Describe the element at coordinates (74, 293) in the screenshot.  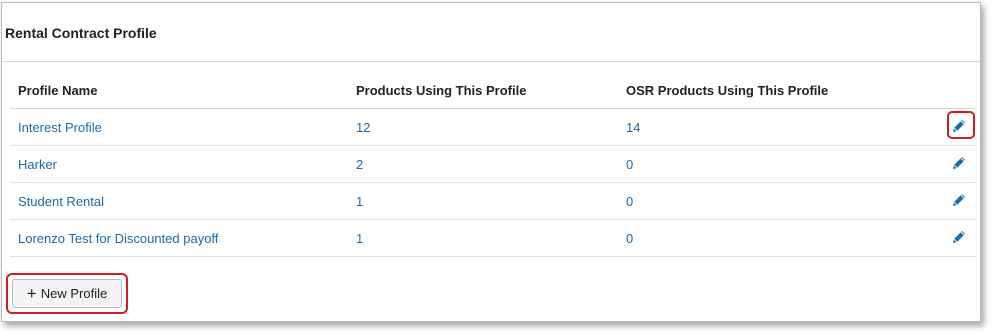
I see `new-profile-label: New Profile` at that location.